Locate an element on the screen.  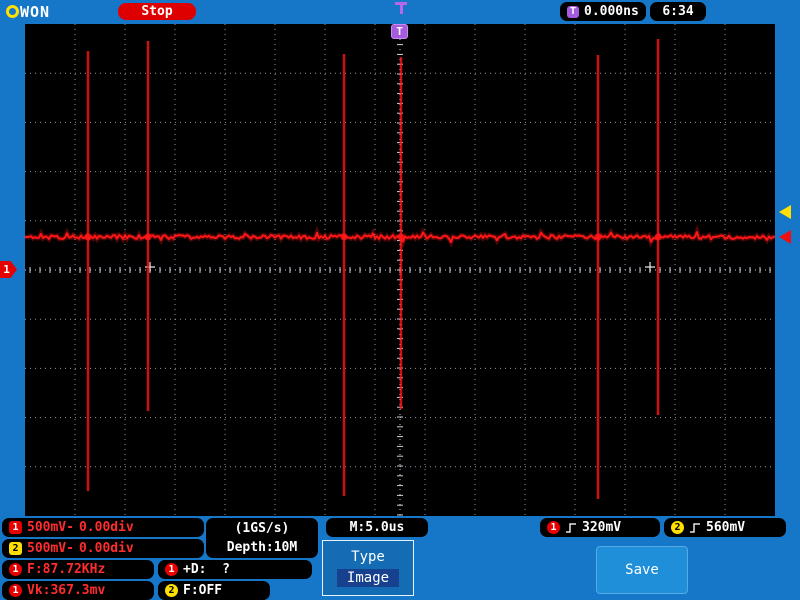
vk-value: Vk:367.3mv is located at coordinates (66, 590).